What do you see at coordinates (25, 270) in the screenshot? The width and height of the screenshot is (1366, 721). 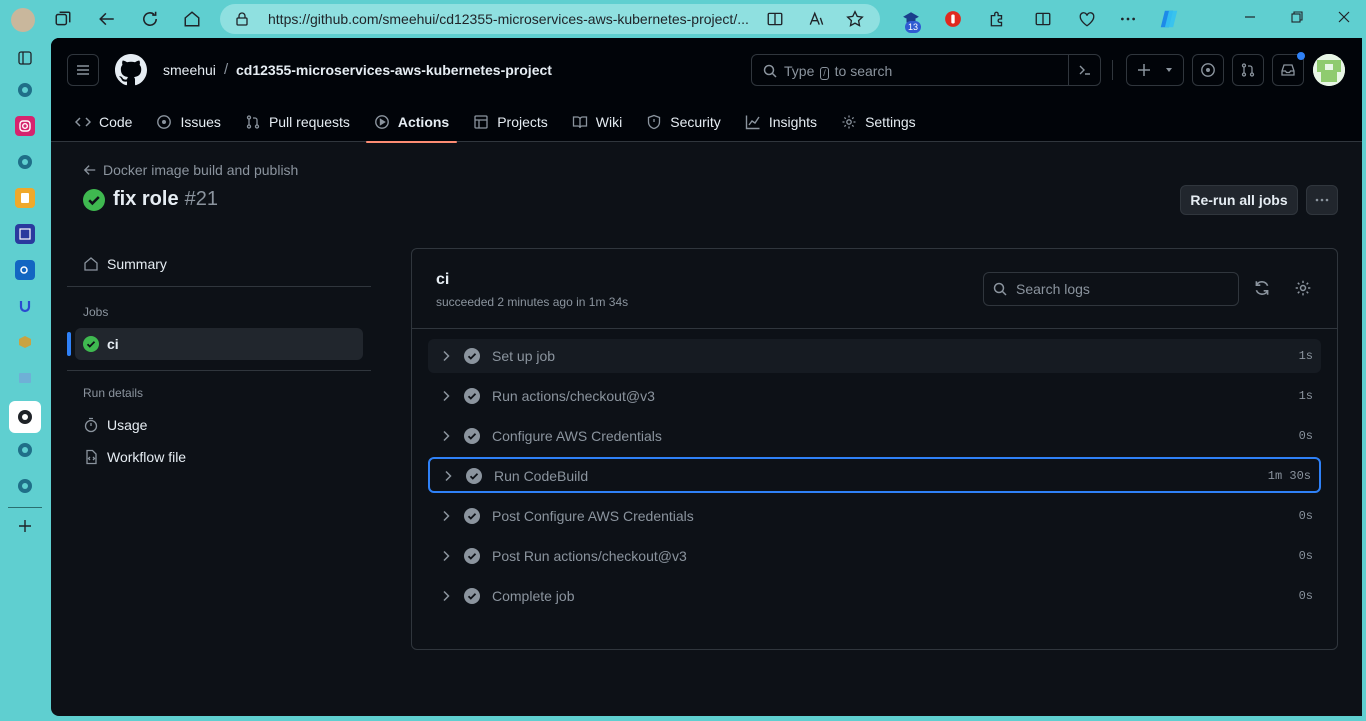 I see `outlook-icon` at bounding box center [25, 270].